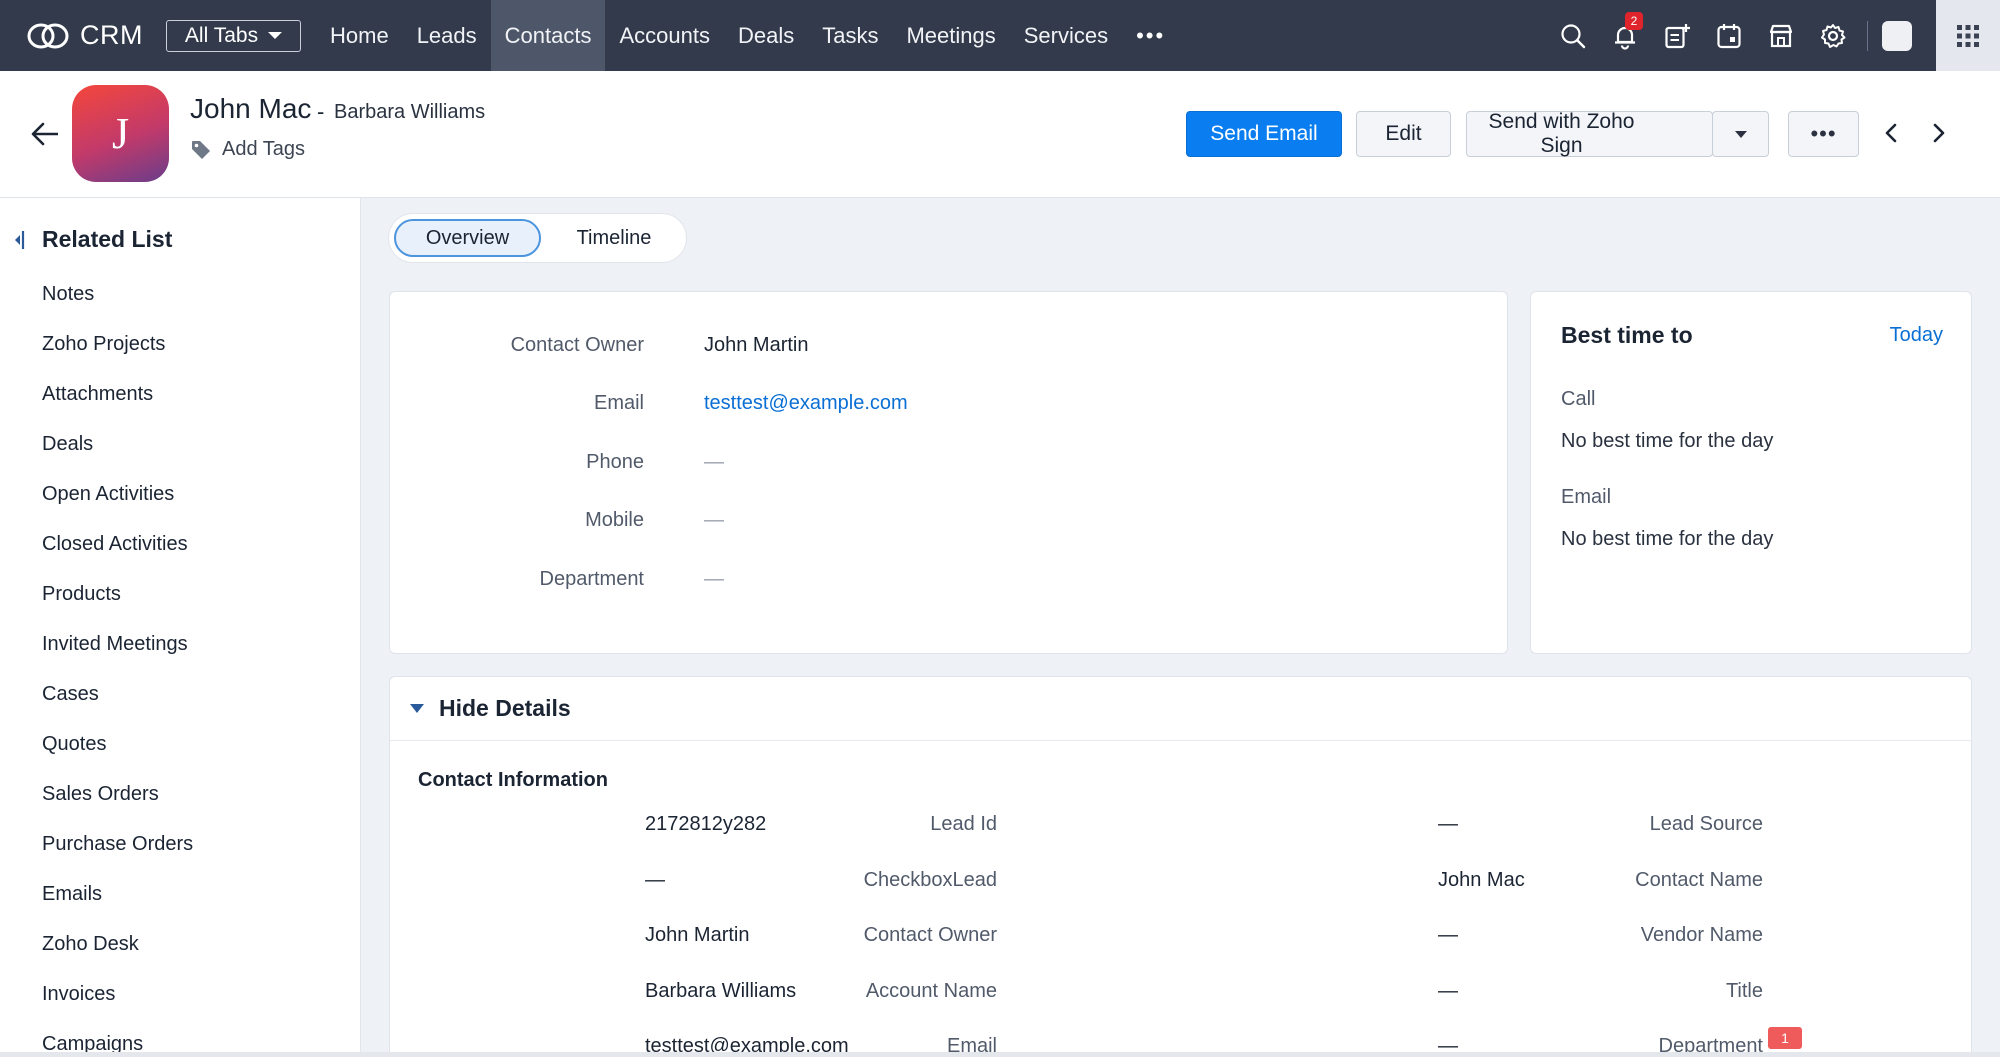 This screenshot has height=1057, width=2000. Describe the element at coordinates (720, 991) in the screenshot. I see `detail-value-account-name: Barbara Williams` at that location.